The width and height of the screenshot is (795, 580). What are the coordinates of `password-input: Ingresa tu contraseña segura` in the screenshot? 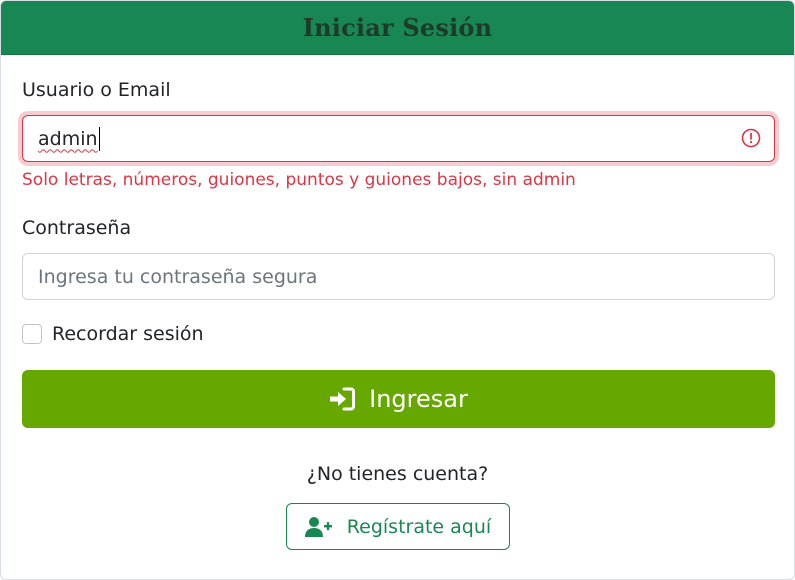 It's located at (398, 276).